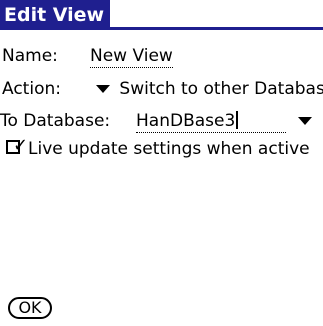 The width and height of the screenshot is (323, 326). What do you see at coordinates (169, 149) in the screenshot?
I see `live-update-label: Live update settings when active` at bounding box center [169, 149].